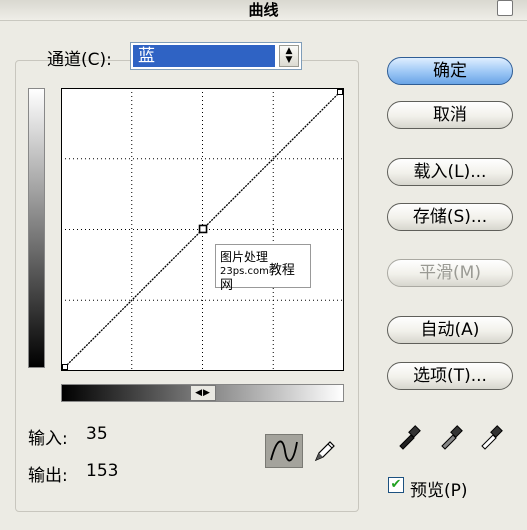 This screenshot has height=530, width=527. What do you see at coordinates (439, 491) in the screenshot?
I see `preview-label: 预览(P)` at bounding box center [439, 491].